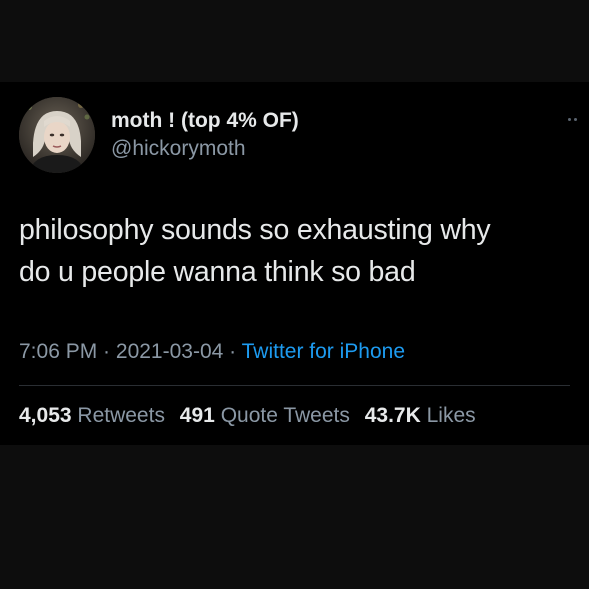 The image size is (589, 589). I want to click on tweet-text-line: philosophy sounds so exhausting why, so click(255, 230).